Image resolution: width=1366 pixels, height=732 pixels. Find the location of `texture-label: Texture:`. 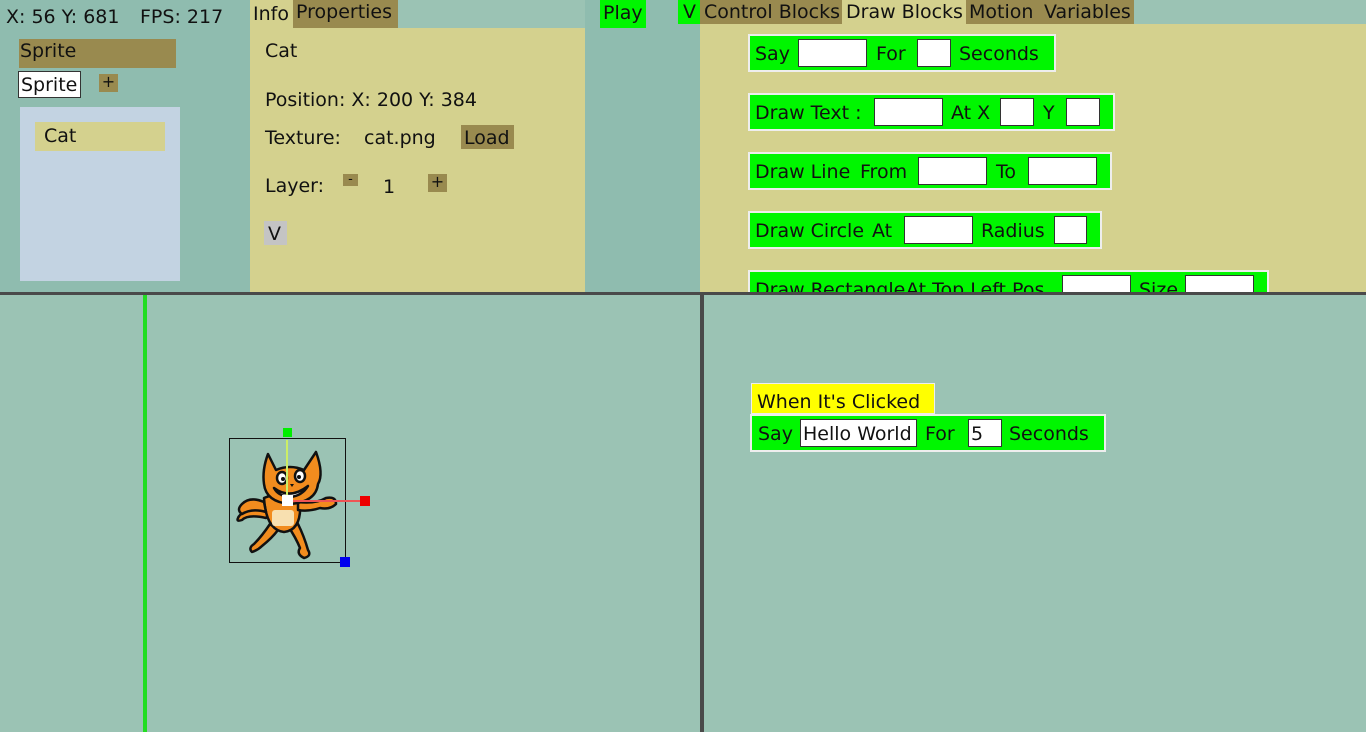

texture-label: Texture: is located at coordinates (303, 138).